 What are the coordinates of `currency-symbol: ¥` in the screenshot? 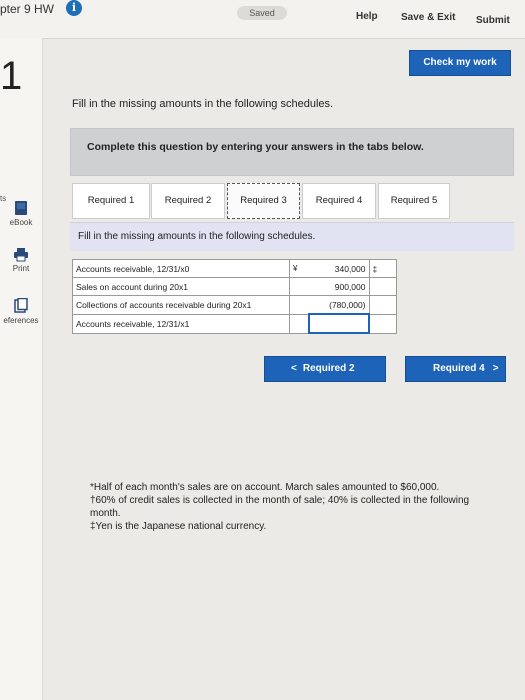 It's located at (299, 268).